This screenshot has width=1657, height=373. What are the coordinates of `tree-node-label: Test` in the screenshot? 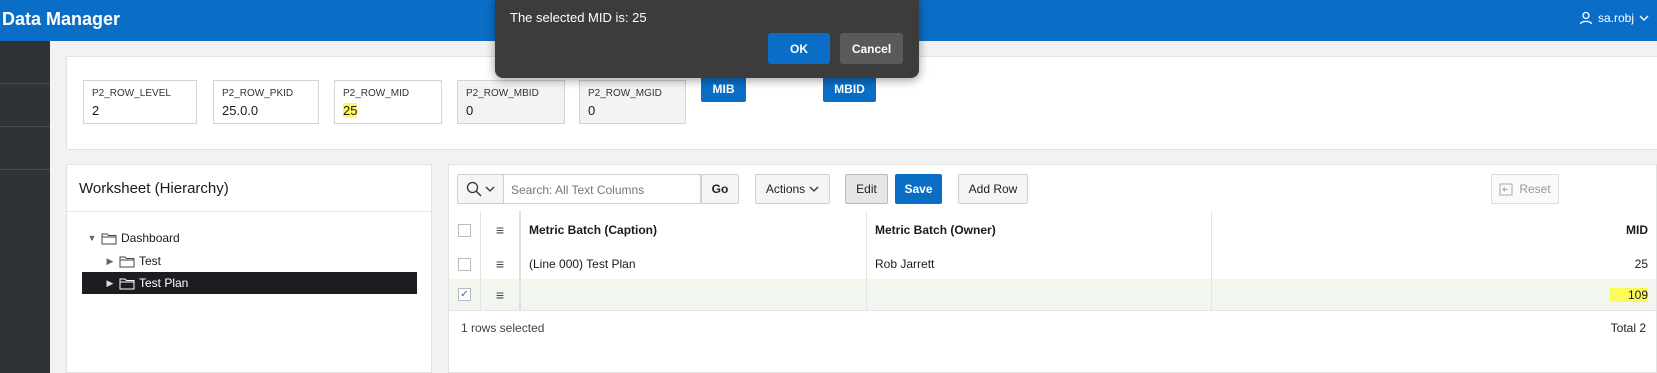 It's located at (150, 261).